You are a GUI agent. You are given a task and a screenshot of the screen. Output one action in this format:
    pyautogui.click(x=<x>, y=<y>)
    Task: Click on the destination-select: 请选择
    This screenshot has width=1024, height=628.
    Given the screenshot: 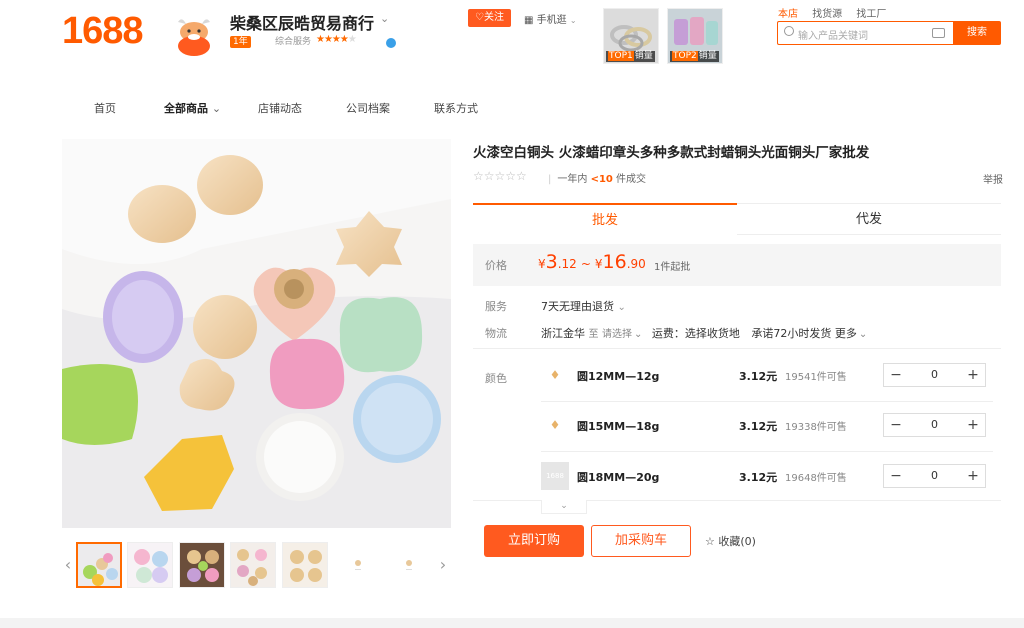 What is the action you would take?
    pyautogui.click(x=617, y=334)
    